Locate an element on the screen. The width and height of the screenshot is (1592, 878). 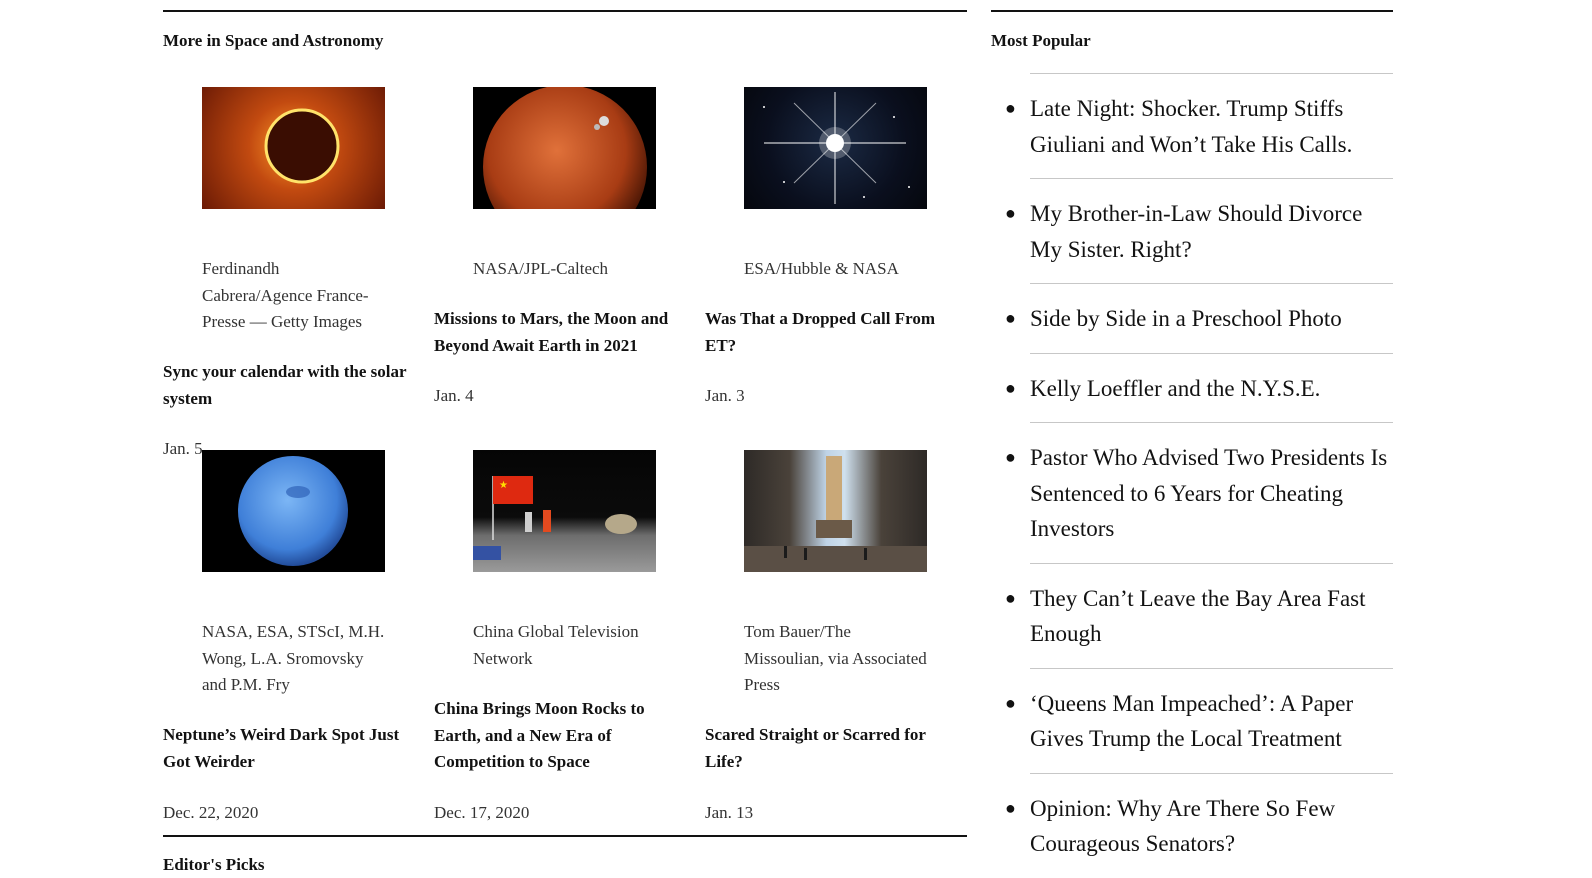
most-popular-title: Most Popular is located at coordinates (1041, 40).